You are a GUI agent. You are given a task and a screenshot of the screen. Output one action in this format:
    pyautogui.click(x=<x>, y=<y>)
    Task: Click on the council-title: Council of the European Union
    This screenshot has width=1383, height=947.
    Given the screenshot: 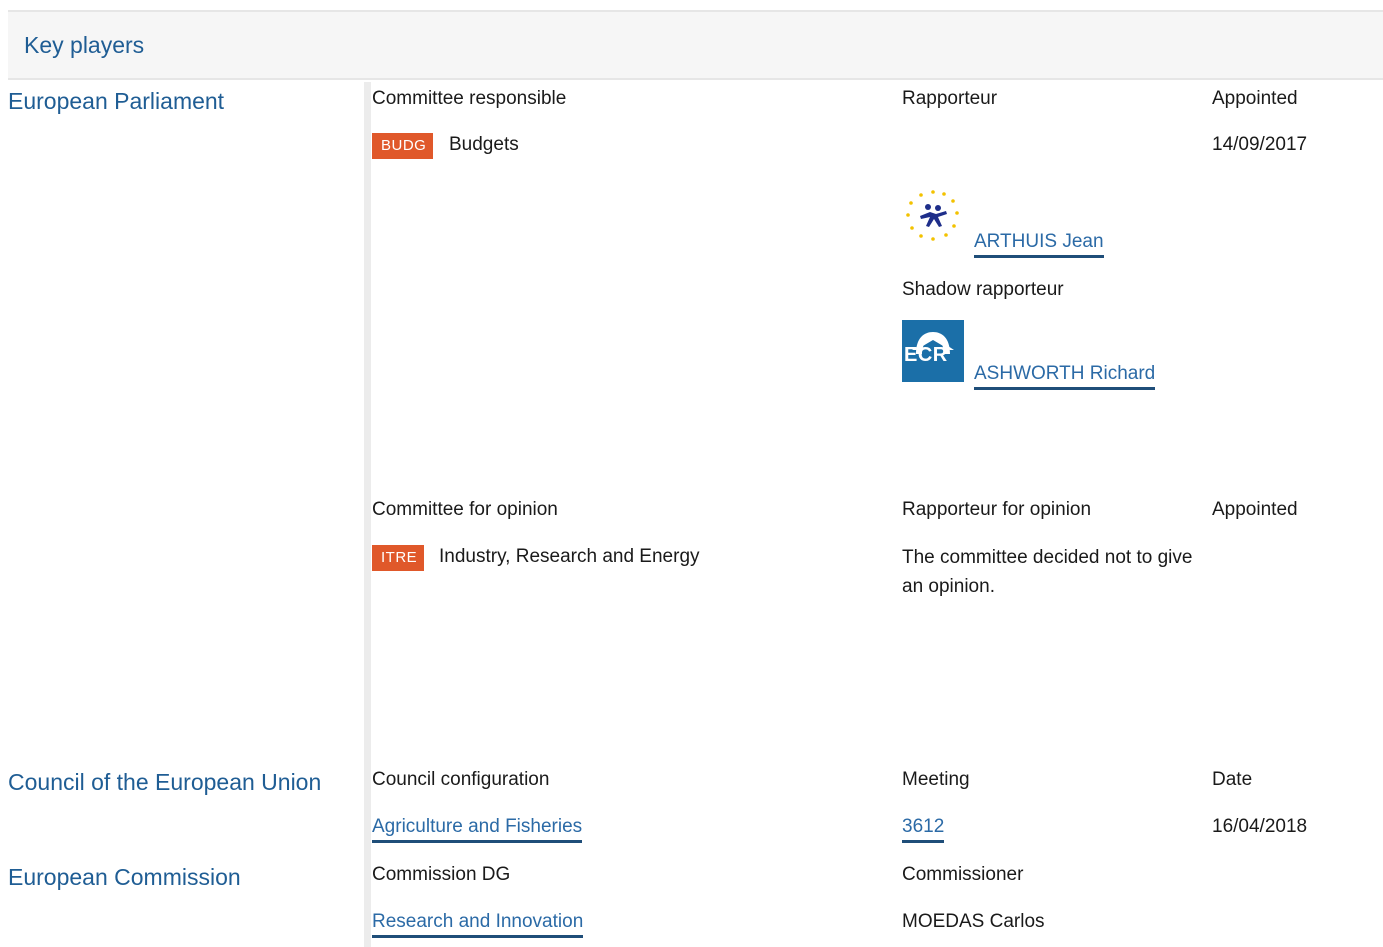 What is the action you would take?
    pyautogui.click(x=165, y=782)
    